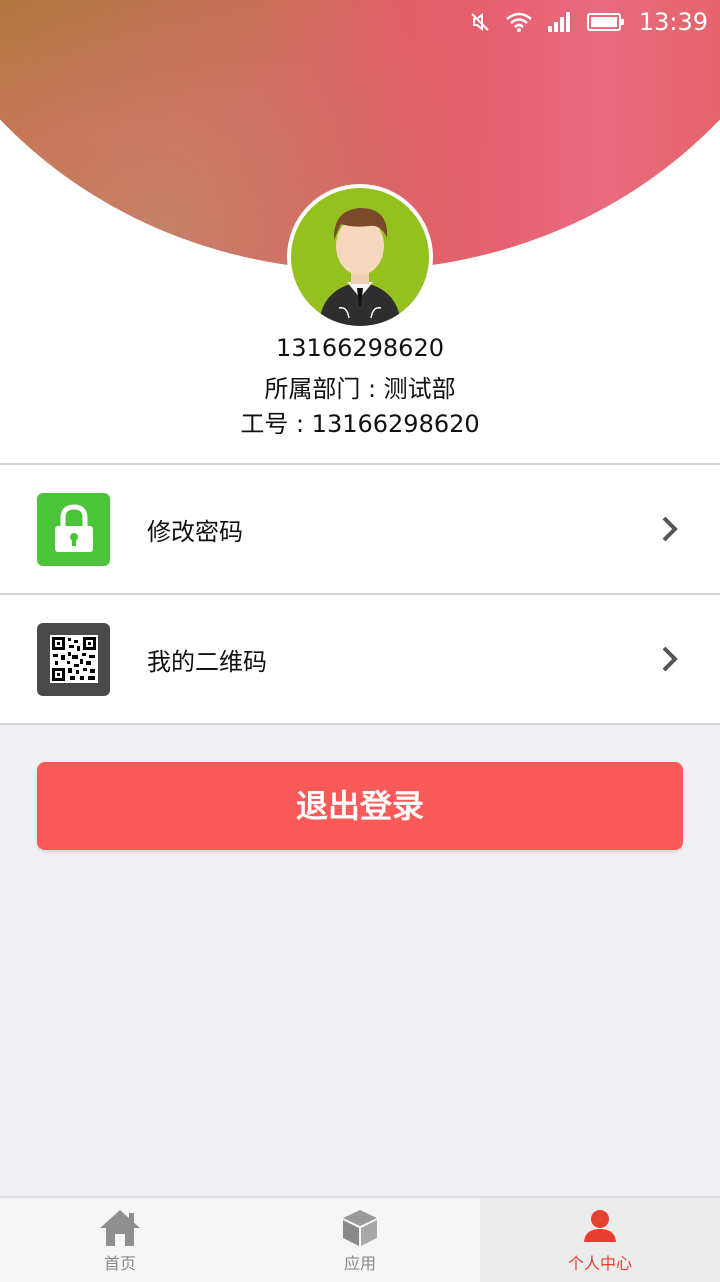  Describe the element at coordinates (73, 659) in the screenshot. I see `qr-code-icon` at that location.